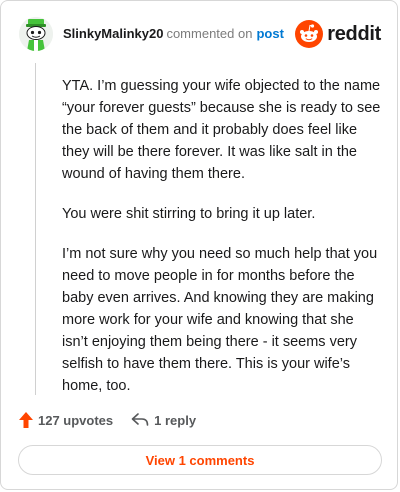 This screenshot has width=400, height=492. What do you see at coordinates (354, 33) in the screenshot?
I see `reddit-wordmark: reddit` at bounding box center [354, 33].